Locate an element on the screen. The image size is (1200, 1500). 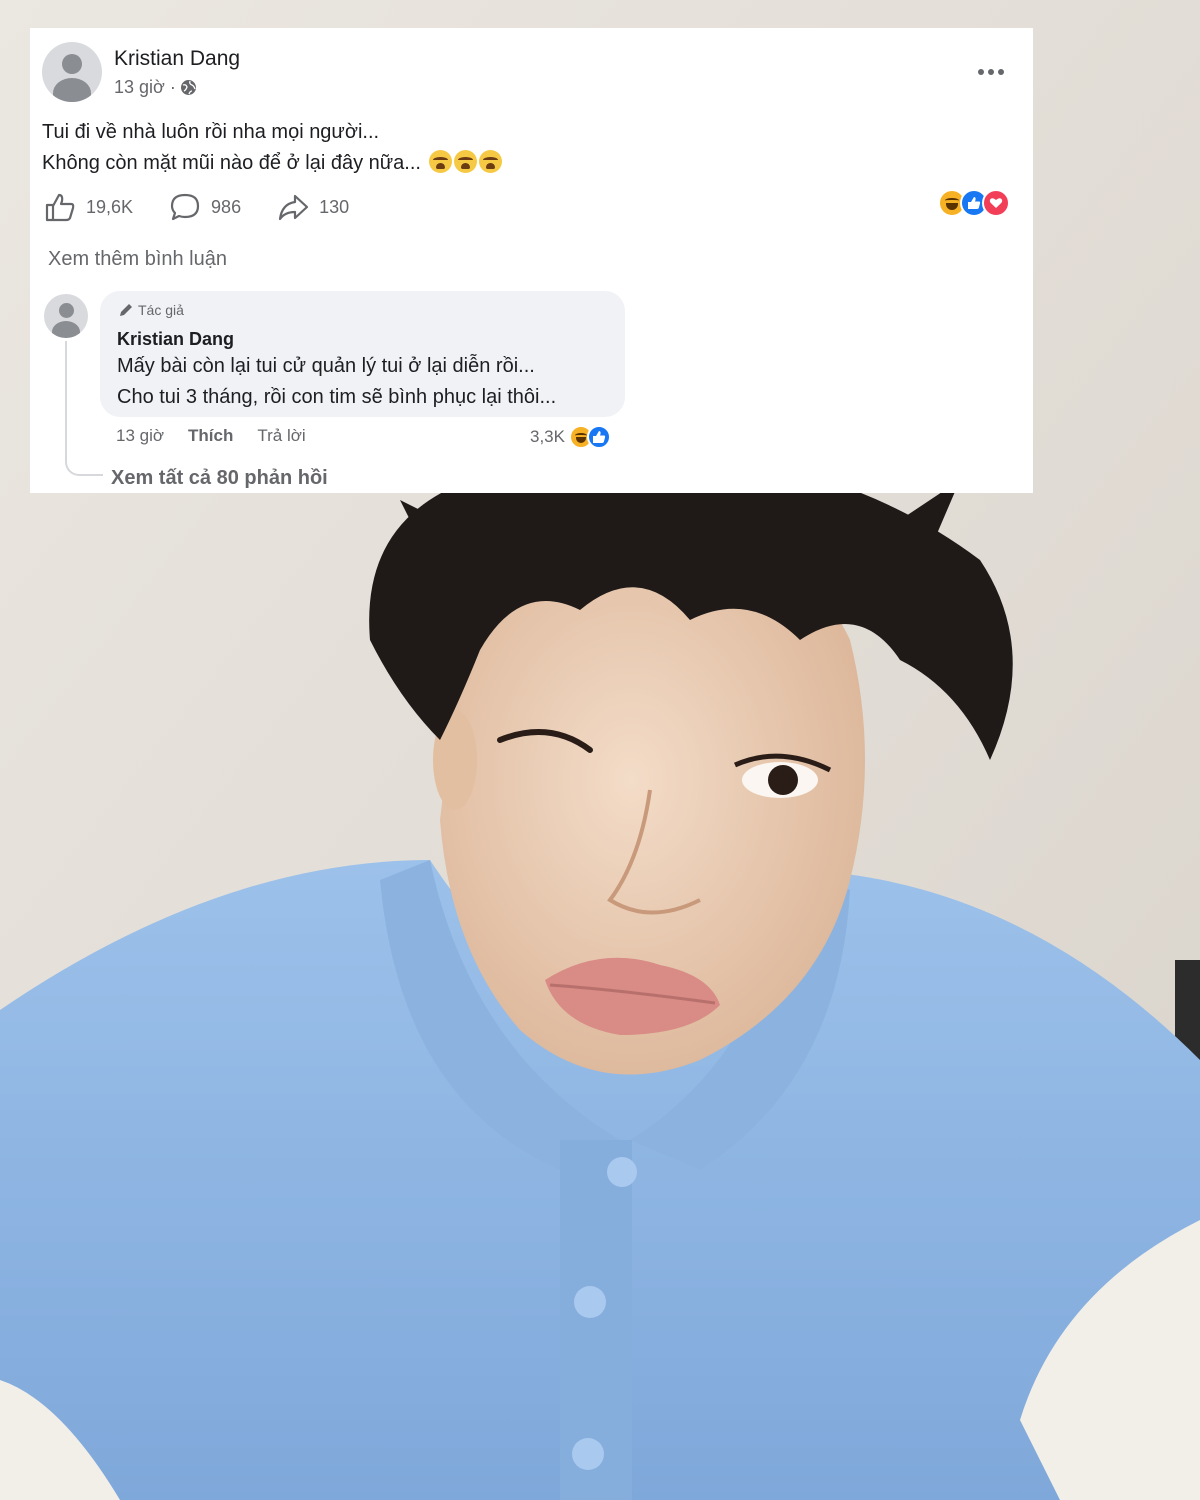
author-badge-label: Tác giả is located at coordinates (161, 310).